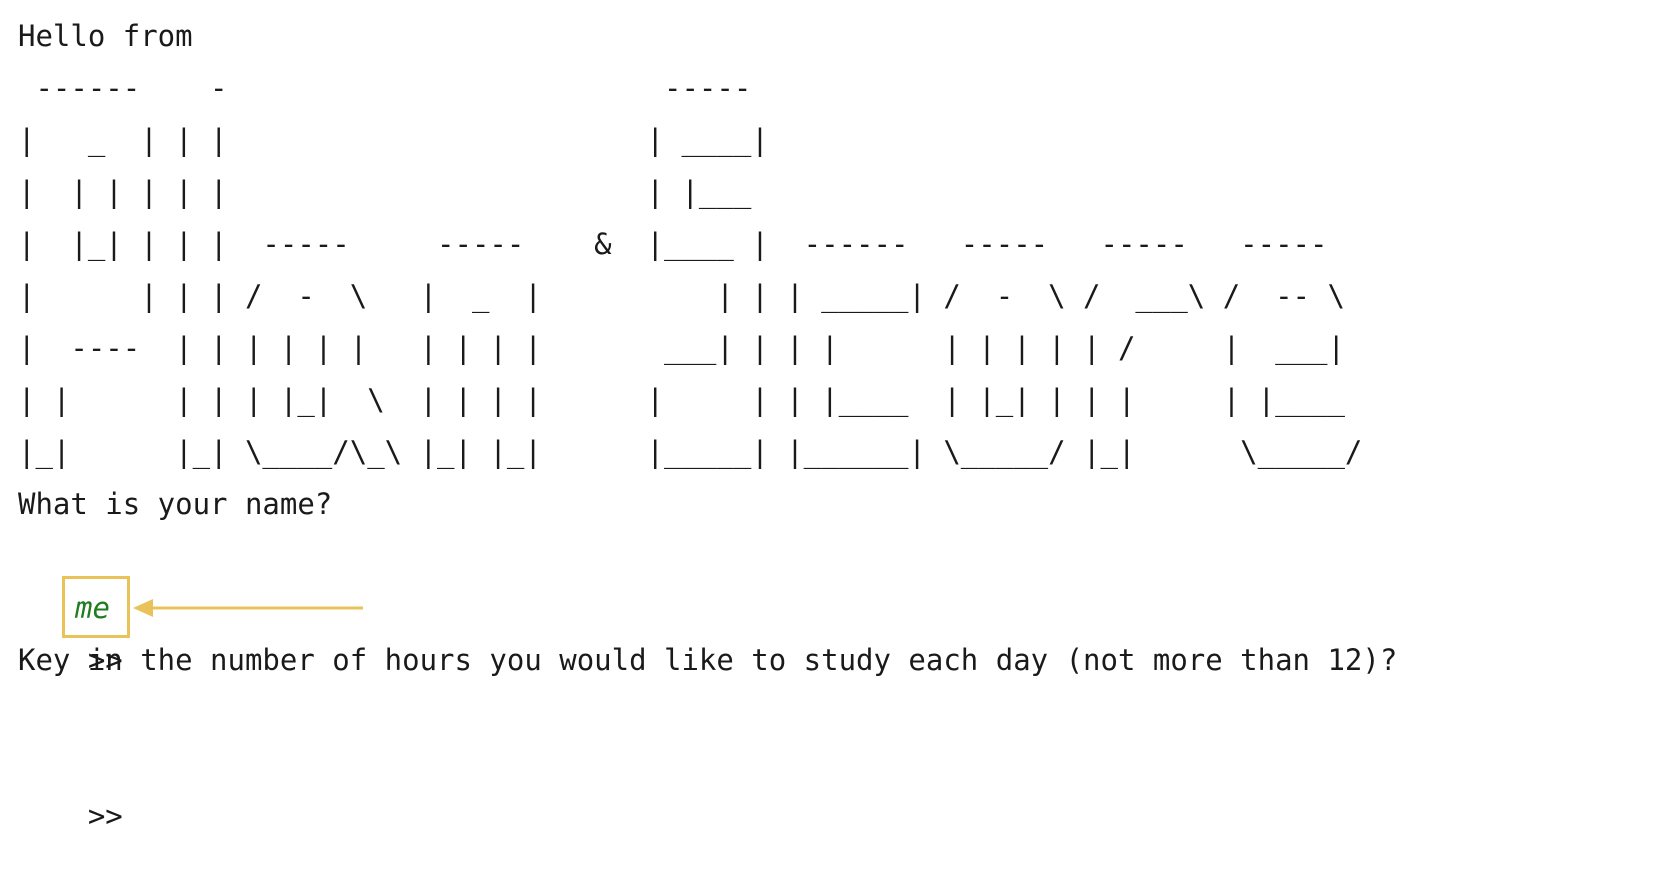  What do you see at coordinates (105, 816) in the screenshot?
I see `prompt-symbol-2: >>` at bounding box center [105, 816].